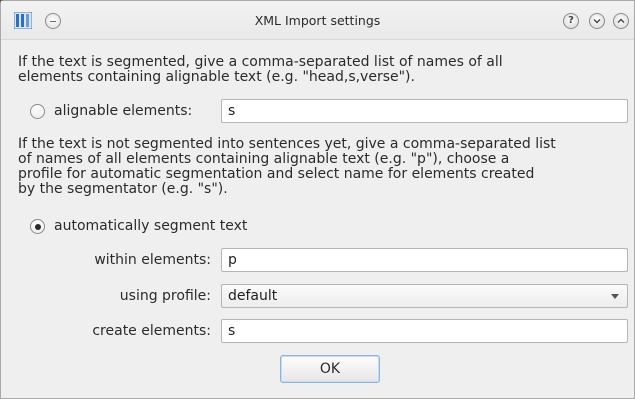 Image resolution: width=635 pixels, height=399 pixels. What do you see at coordinates (424, 111) in the screenshot?
I see `alignable-elements-input` at bounding box center [424, 111].